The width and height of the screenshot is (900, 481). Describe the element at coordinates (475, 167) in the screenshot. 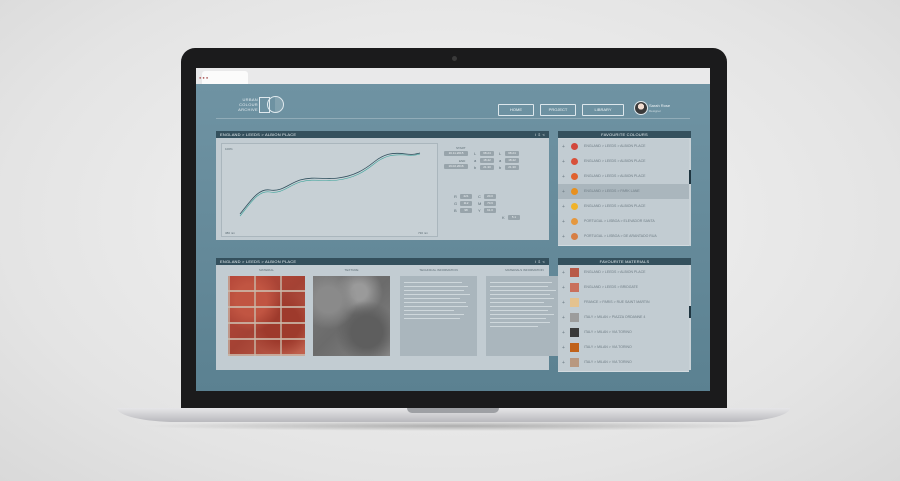

I see `grid1-label-2: b` at that location.